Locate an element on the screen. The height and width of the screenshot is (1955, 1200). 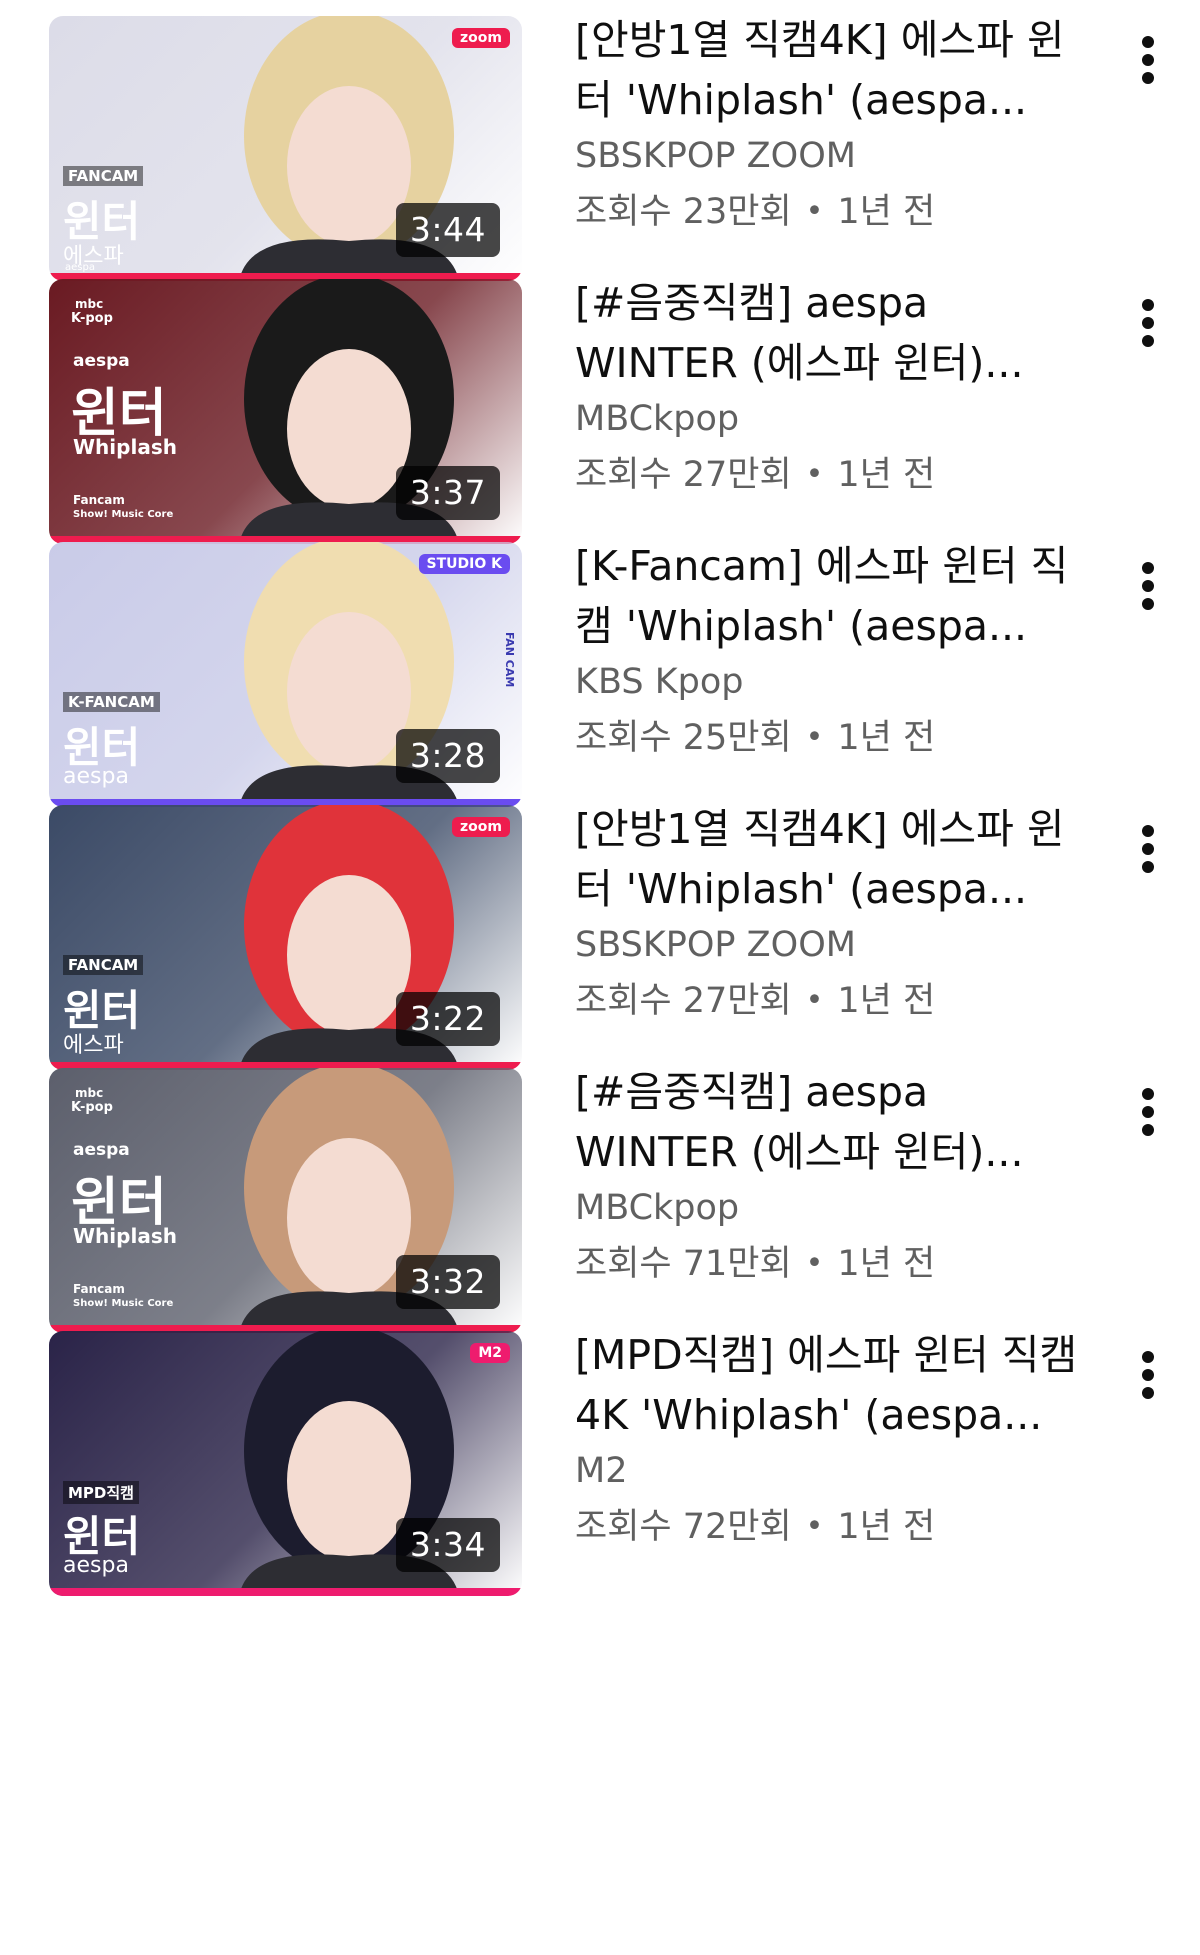
video-thumbnail: zoom FANCAM 윈터 에스파 aespa 3:44 is located at coordinates (285, 148).